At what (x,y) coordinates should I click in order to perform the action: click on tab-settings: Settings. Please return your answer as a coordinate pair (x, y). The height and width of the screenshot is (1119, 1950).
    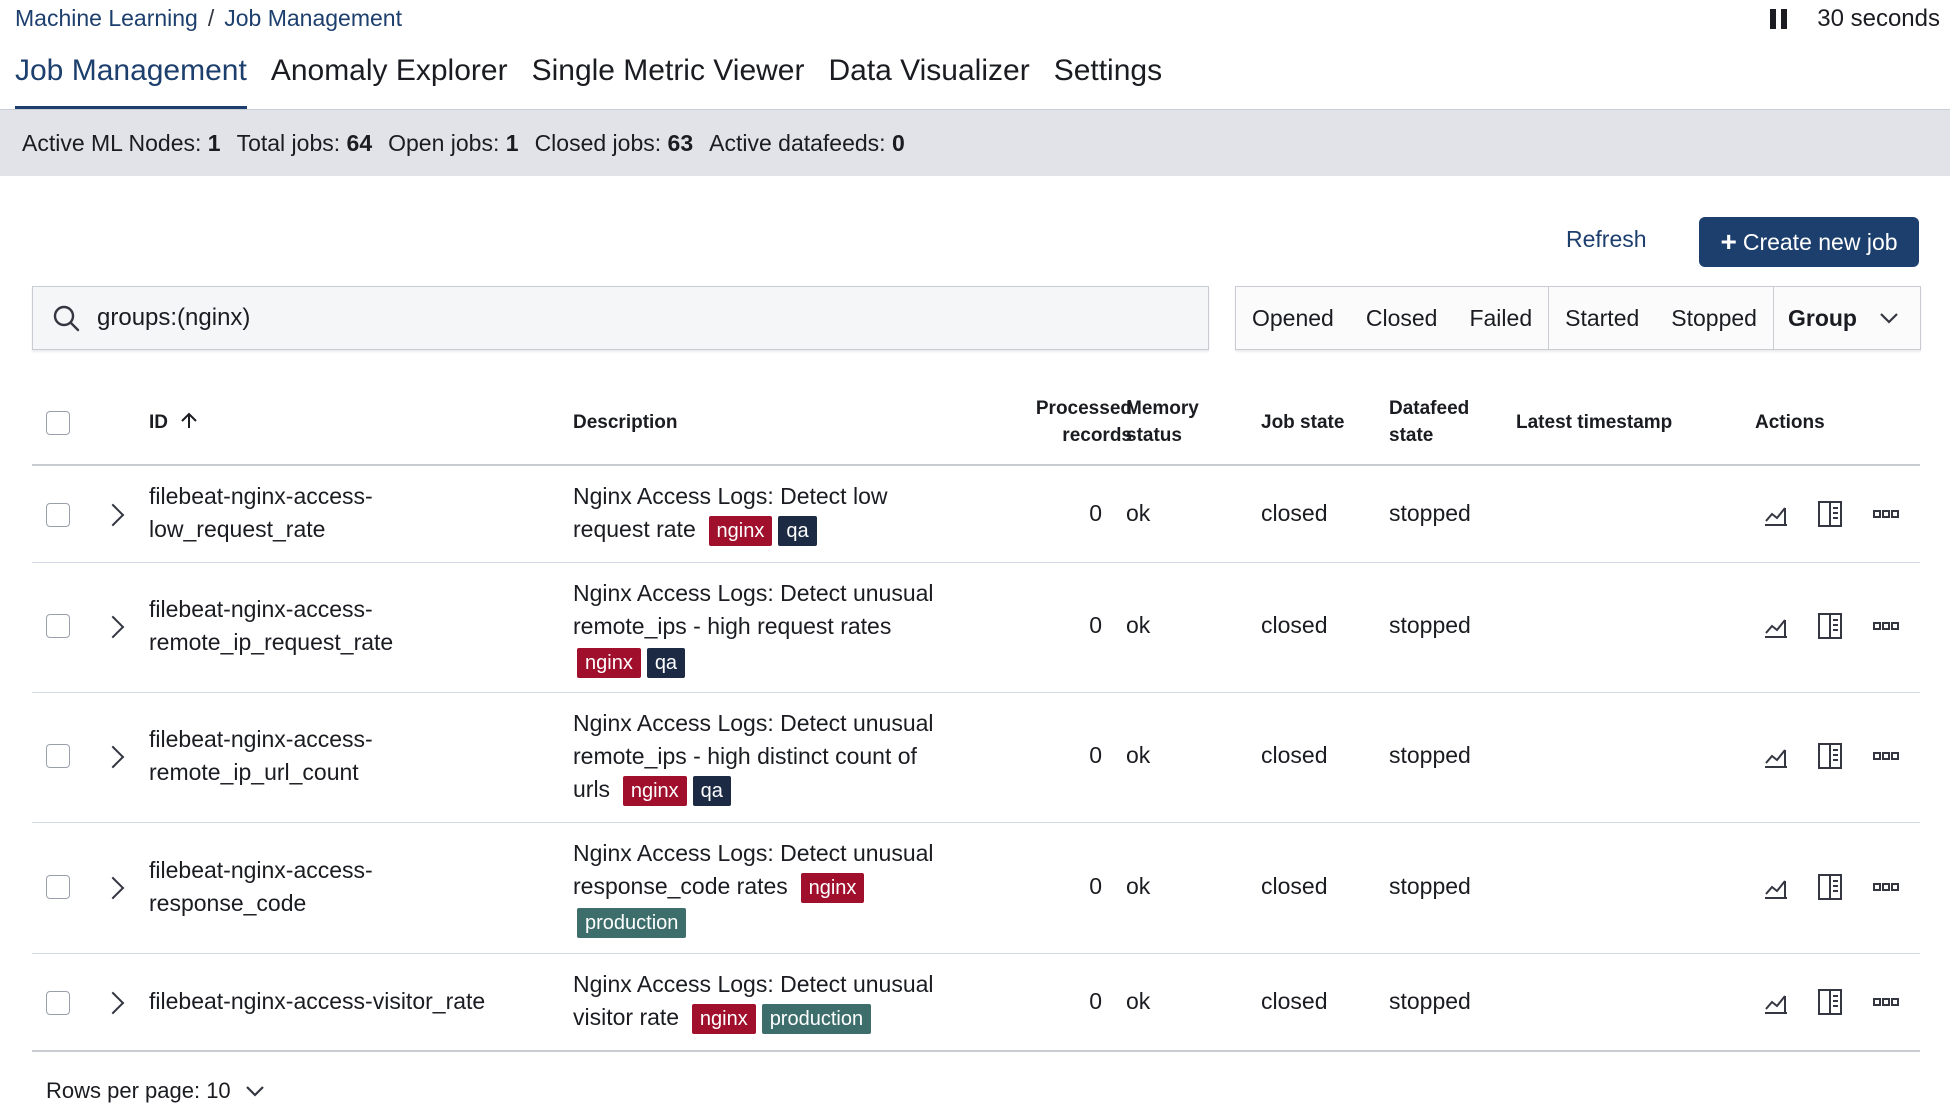
    Looking at the image, I should click on (1108, 80).